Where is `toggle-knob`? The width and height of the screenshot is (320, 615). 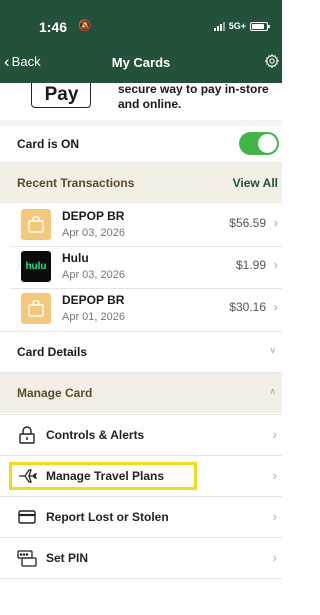
toggle-knob is located at coordinates (267, 143).